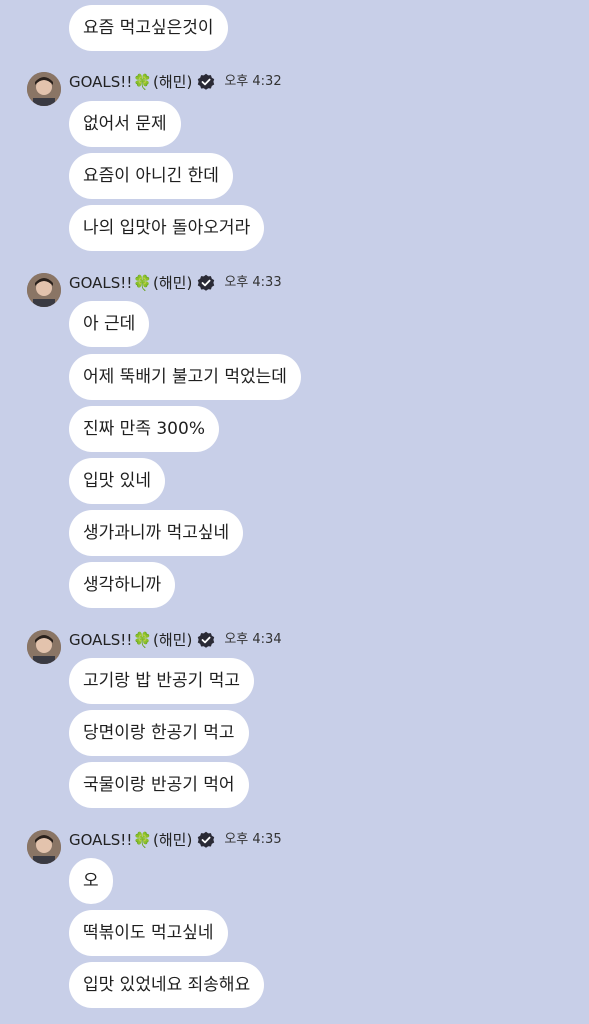  I want to click on chat-bubble: 나의 입맛아 돌아오거라, so click(167, 228).